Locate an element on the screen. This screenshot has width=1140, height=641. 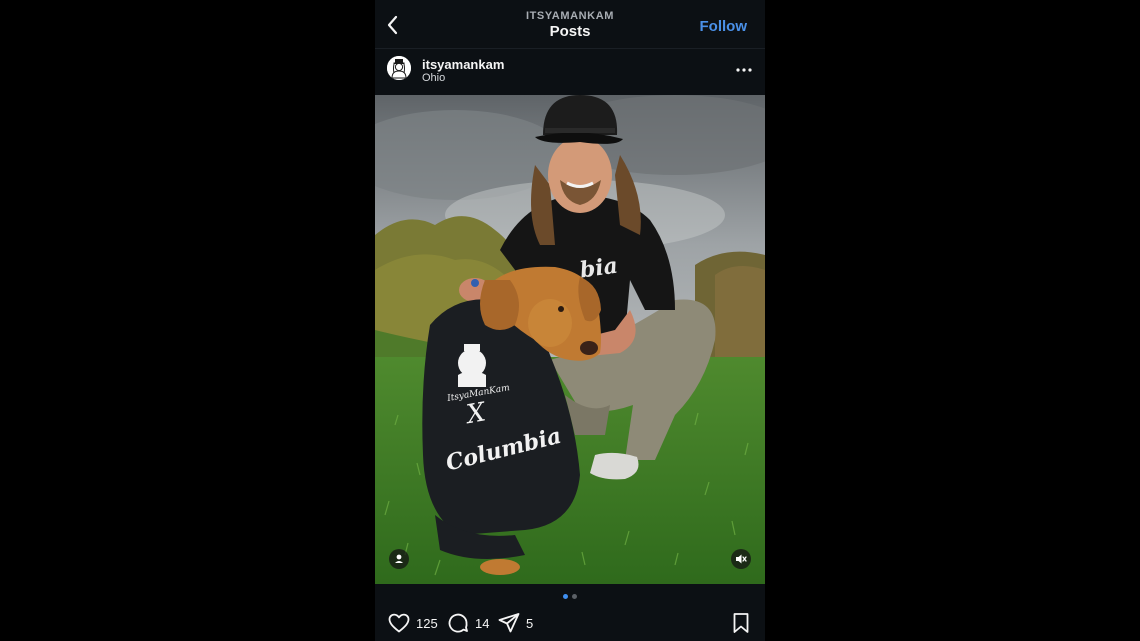
shirt-brand-text: bia is located at coordinates (598, 268).